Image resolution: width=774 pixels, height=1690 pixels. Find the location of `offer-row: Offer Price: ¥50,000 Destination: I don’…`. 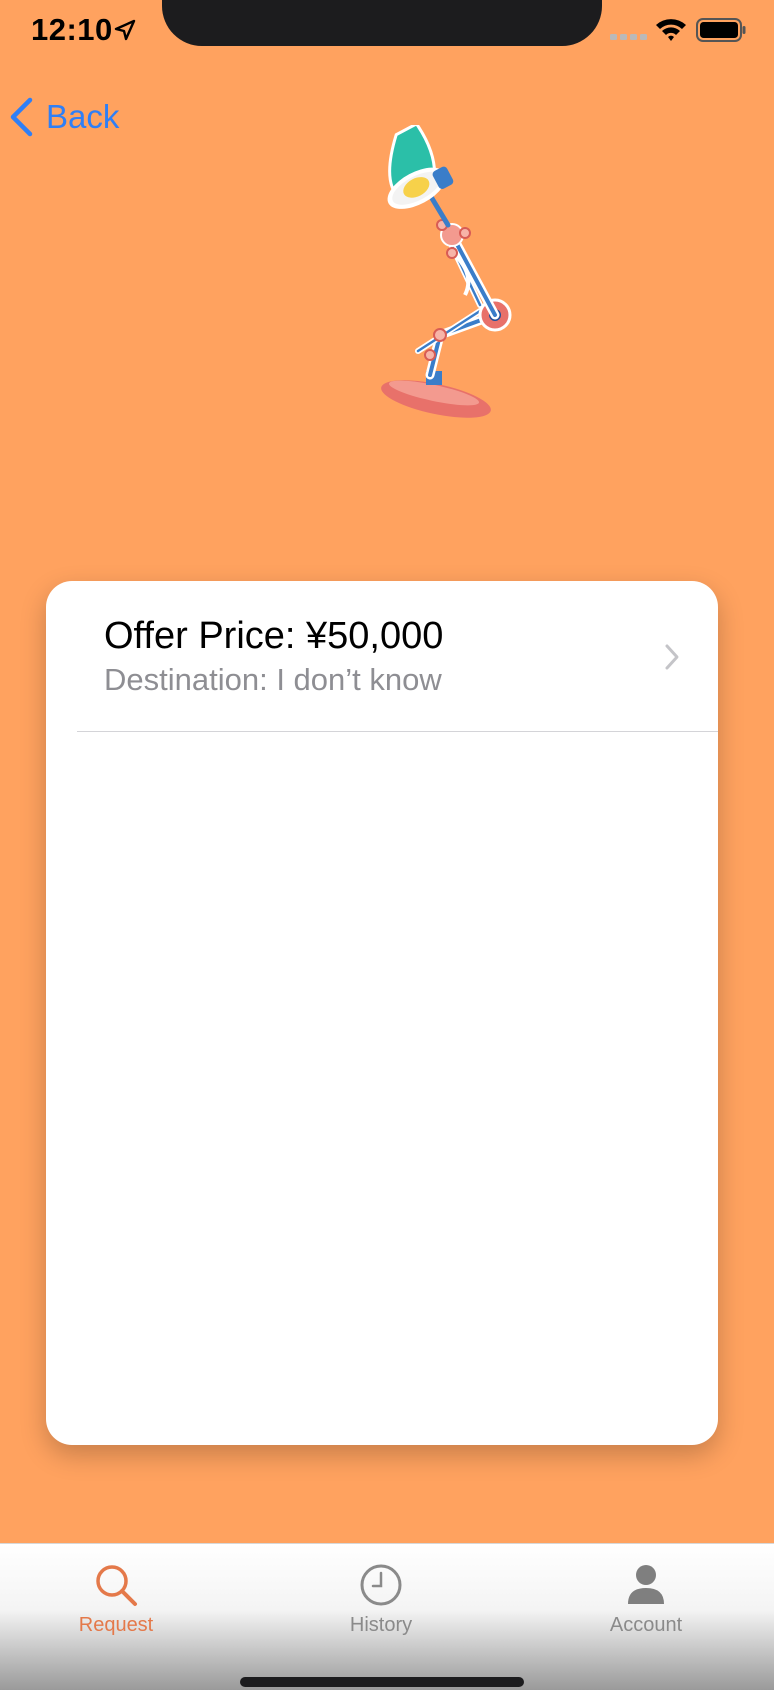

offer-row: Offer Price: ¥50,000 Destination: I don’… is located at coordinates (382, 656).